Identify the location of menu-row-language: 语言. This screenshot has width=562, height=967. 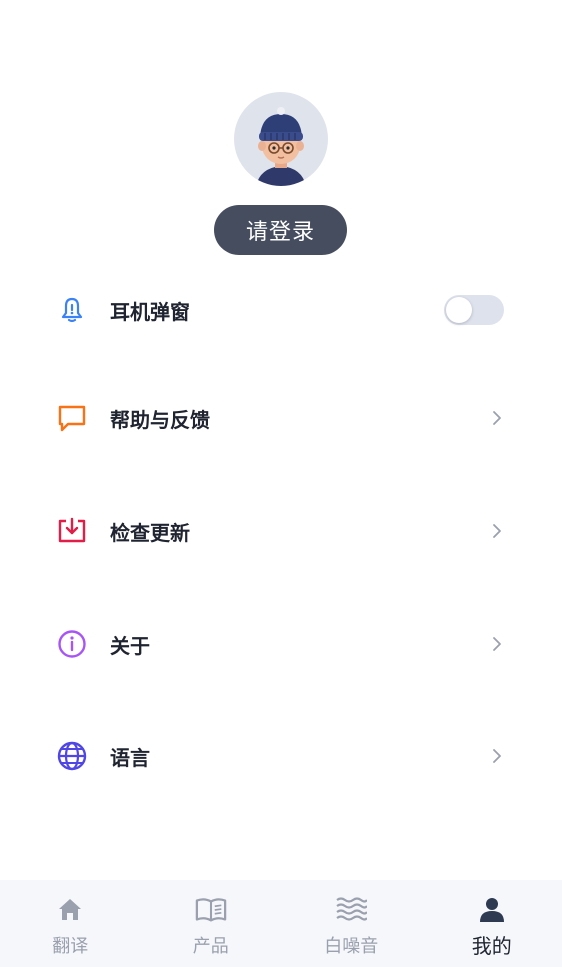
(281, 756).